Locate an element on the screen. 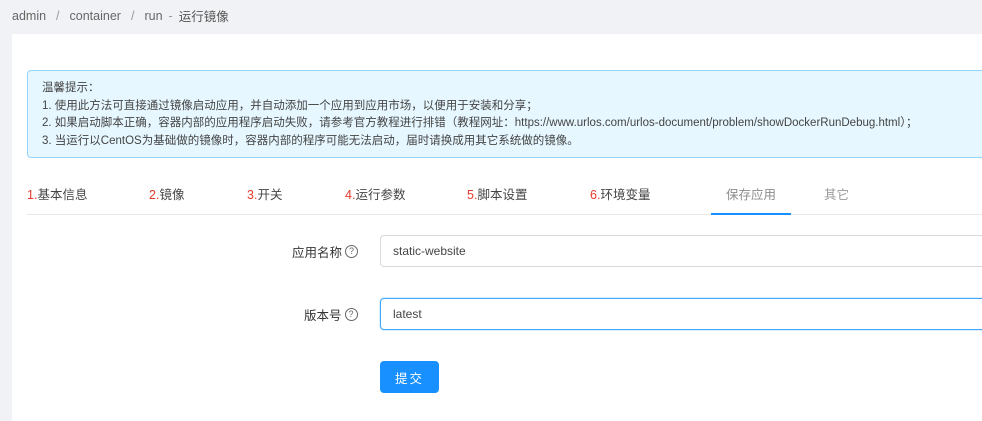 The height and width of the screenshot is (421, 982). tab-basic-info: 1.基本信息 is located at coordinates (57, 193).